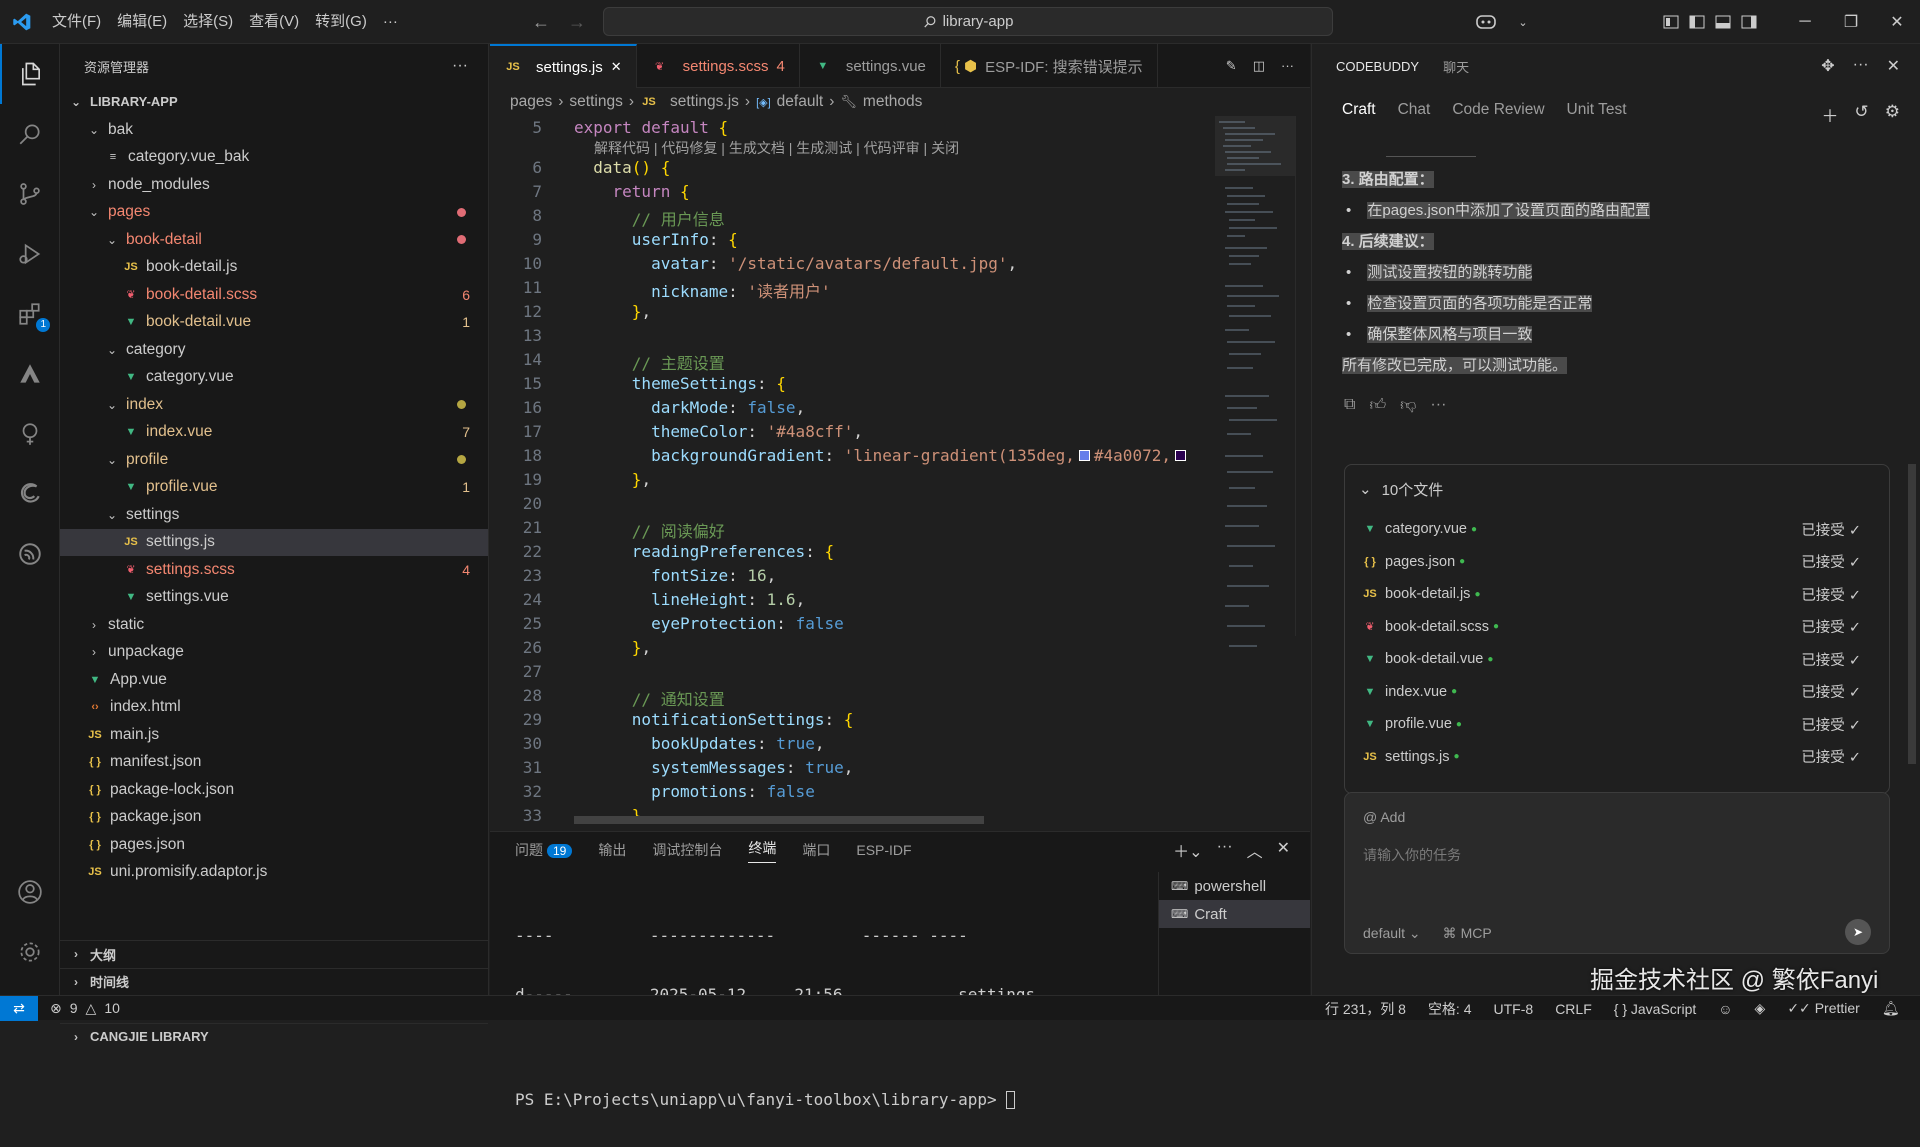 This screenshot has width=1920, height=1147. Describe the element at coordinates (1858, 932) in the screenshot. I see `send-button: ➤` at that location.